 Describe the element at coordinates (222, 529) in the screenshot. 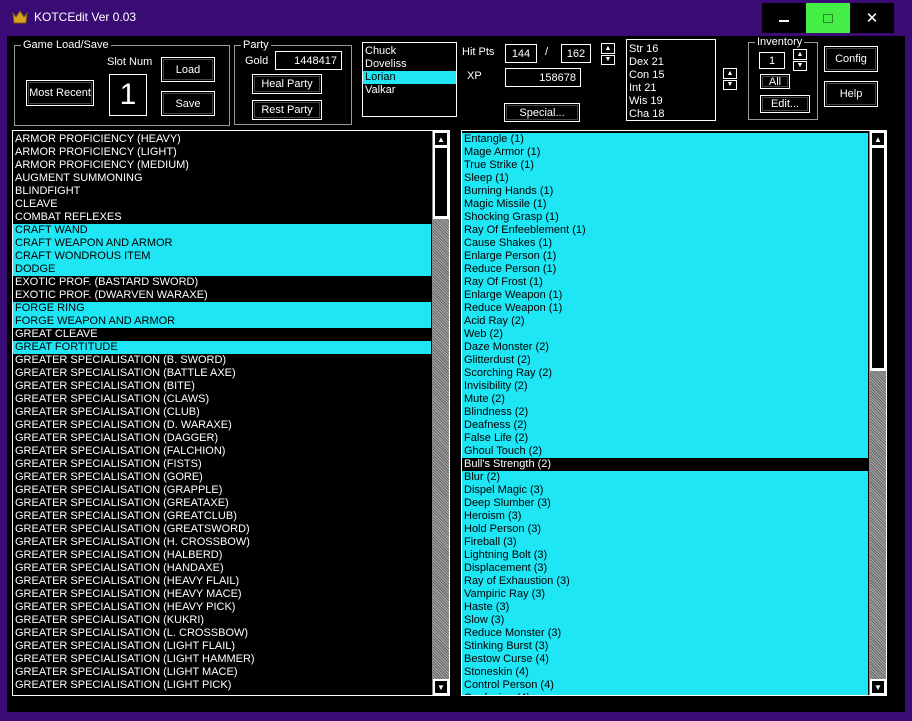

I see `feat-list-item: GREATER SPECIALISATION (GREATSWORD)` at that location.